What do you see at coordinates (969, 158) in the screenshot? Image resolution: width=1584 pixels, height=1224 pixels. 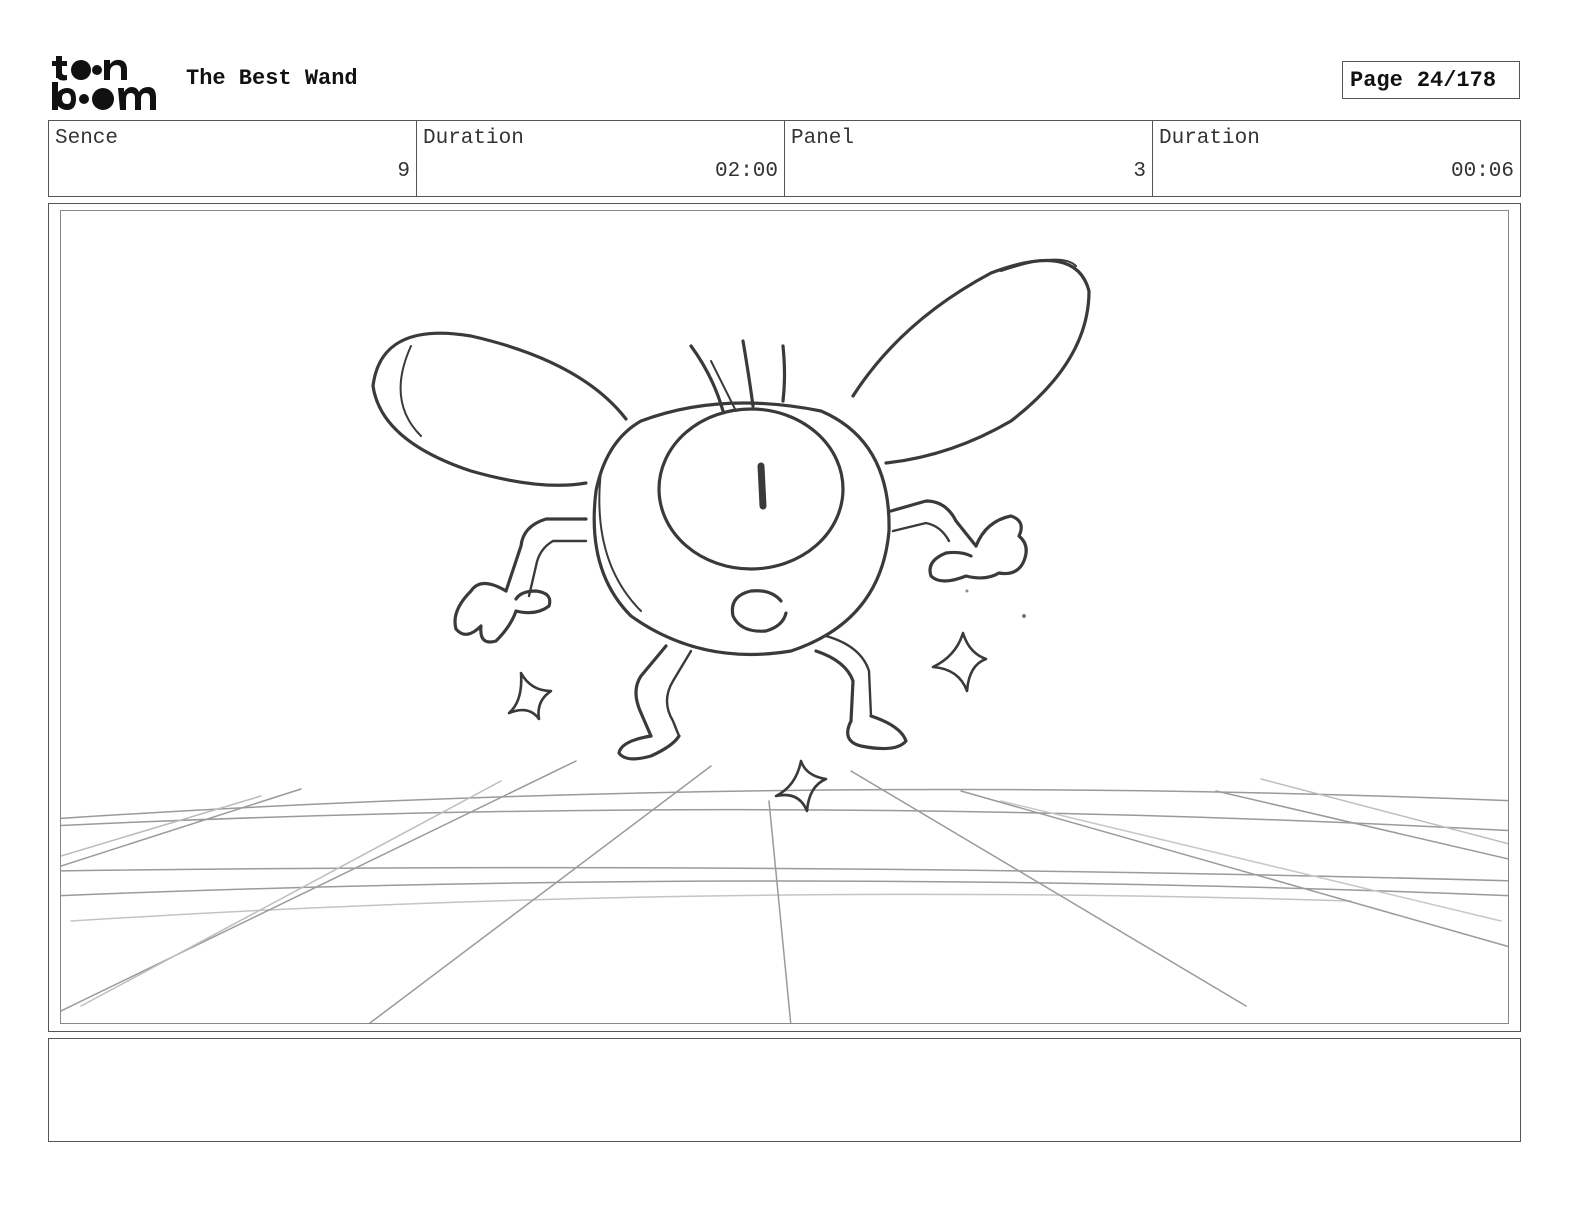 I see `panel-cell: Panel 3` at bounding box center [969, 158].